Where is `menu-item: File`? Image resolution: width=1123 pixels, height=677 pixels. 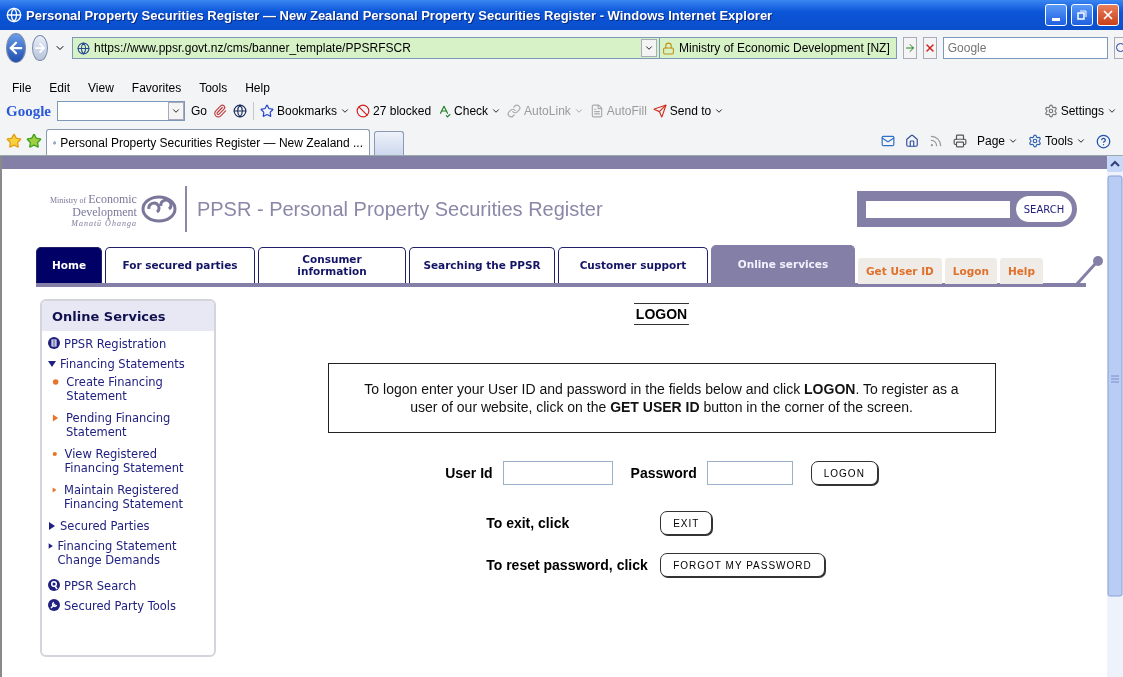 menu-item: File is located at coordinates (22, 88).